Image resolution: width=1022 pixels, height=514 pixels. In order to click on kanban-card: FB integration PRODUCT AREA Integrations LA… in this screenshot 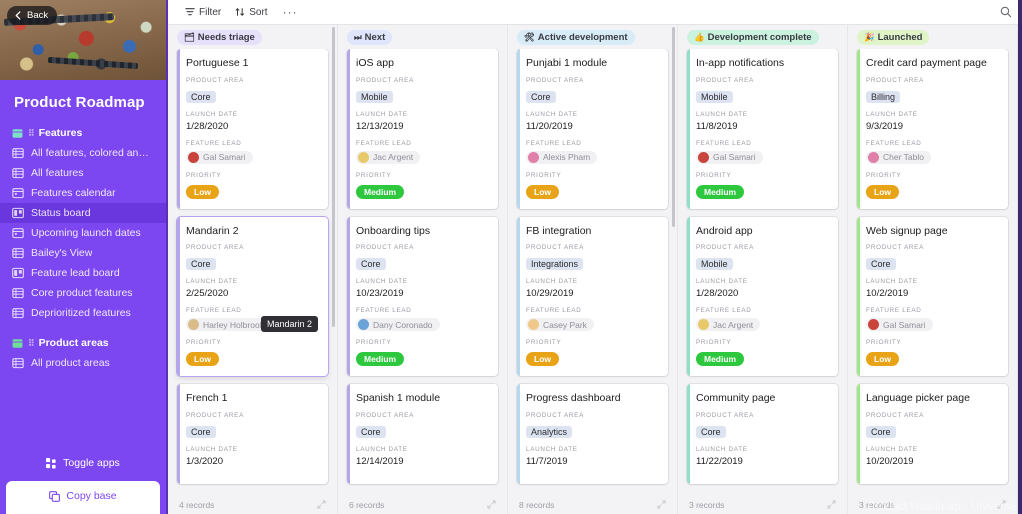, I will do `click(592, 296)`.